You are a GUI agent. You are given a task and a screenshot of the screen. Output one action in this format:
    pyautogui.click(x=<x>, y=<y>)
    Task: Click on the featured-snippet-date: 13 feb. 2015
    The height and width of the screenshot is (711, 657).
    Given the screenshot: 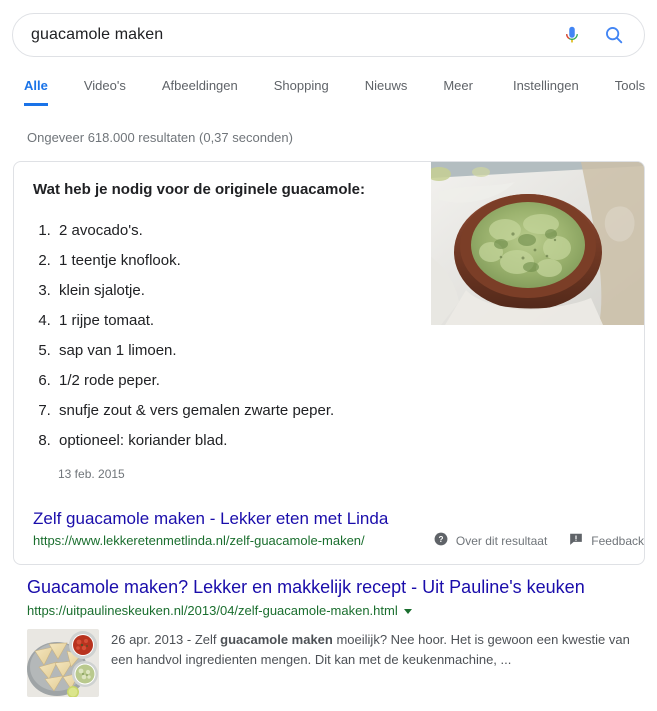 What is the action you would take?
    pyautogui.click(x=91, y=474)
    